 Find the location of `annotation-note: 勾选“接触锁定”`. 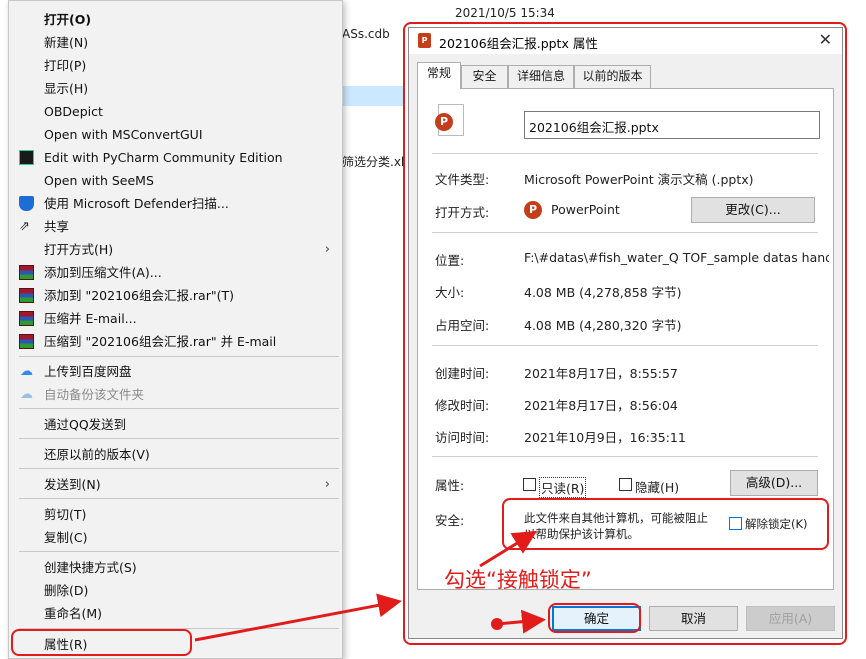

annotation-note: 勾选“接触锁定” is located at coordinates (518, 580).